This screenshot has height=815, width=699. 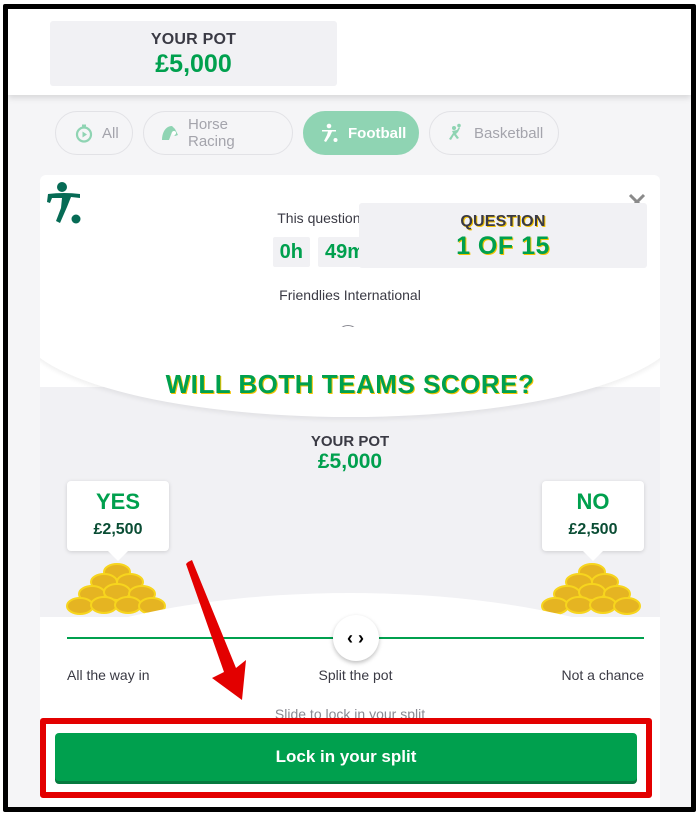 I want to click on basketball-player-icon, so click(x=456, y=133).